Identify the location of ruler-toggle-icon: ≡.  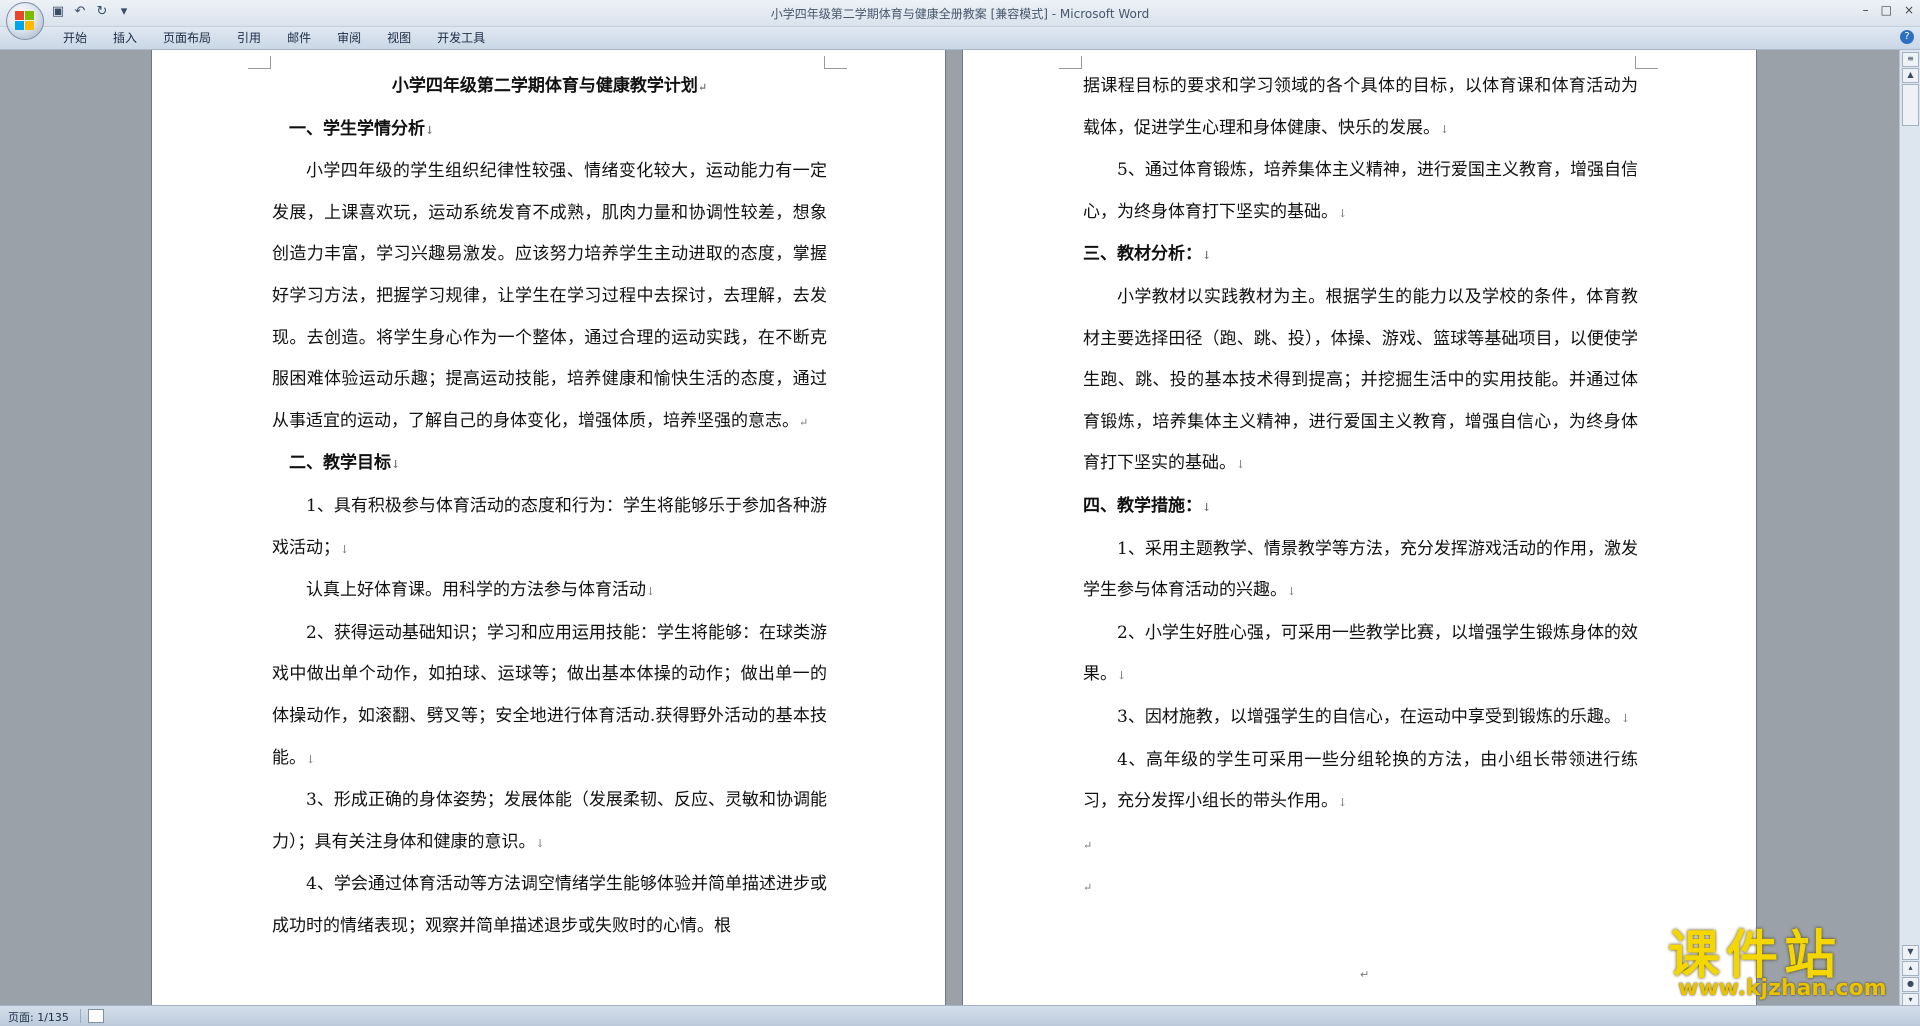
(1910, 59).